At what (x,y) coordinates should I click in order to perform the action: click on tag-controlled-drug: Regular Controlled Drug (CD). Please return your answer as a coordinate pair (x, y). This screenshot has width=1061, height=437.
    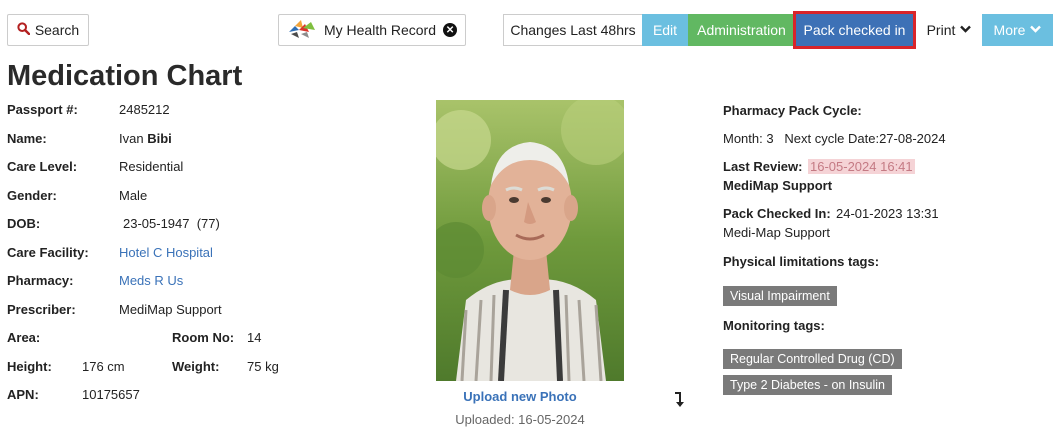
    Looking at the image, I should click on (812, 359).